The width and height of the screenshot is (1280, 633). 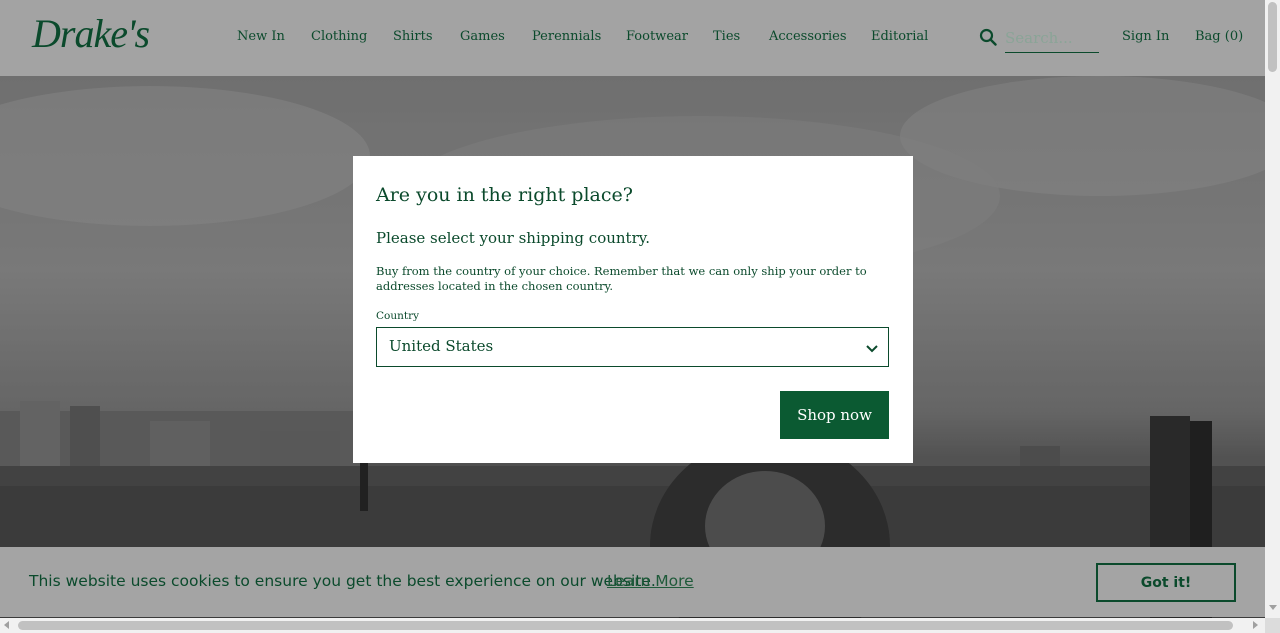 What do you see at coordinates (482, 36) in the screenshot?
I see `nav-item-games: Games` at bounding box center [482, 36].